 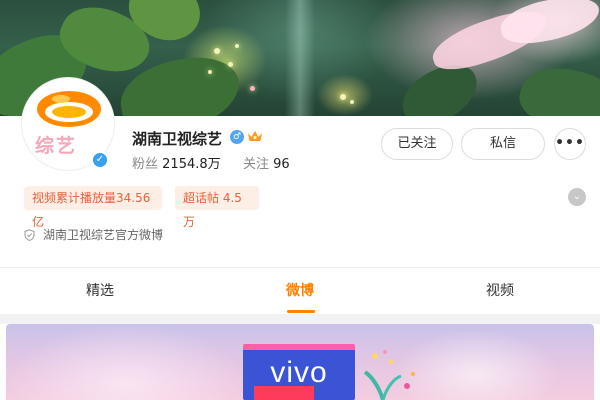 What do you see at coordinates (500, 291) in the screenshot?
I see `tab-videos: 视频` at bounding box center [500, 291].